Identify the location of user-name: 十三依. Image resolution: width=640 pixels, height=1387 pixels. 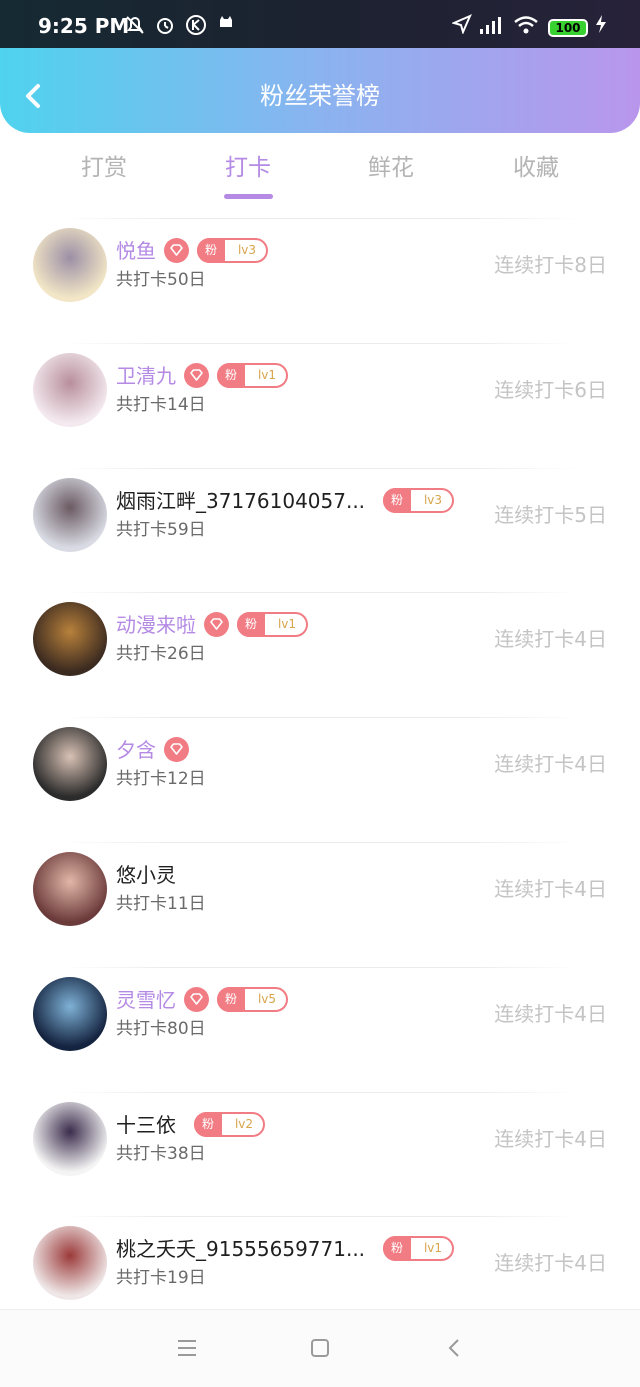
(146, 1124).